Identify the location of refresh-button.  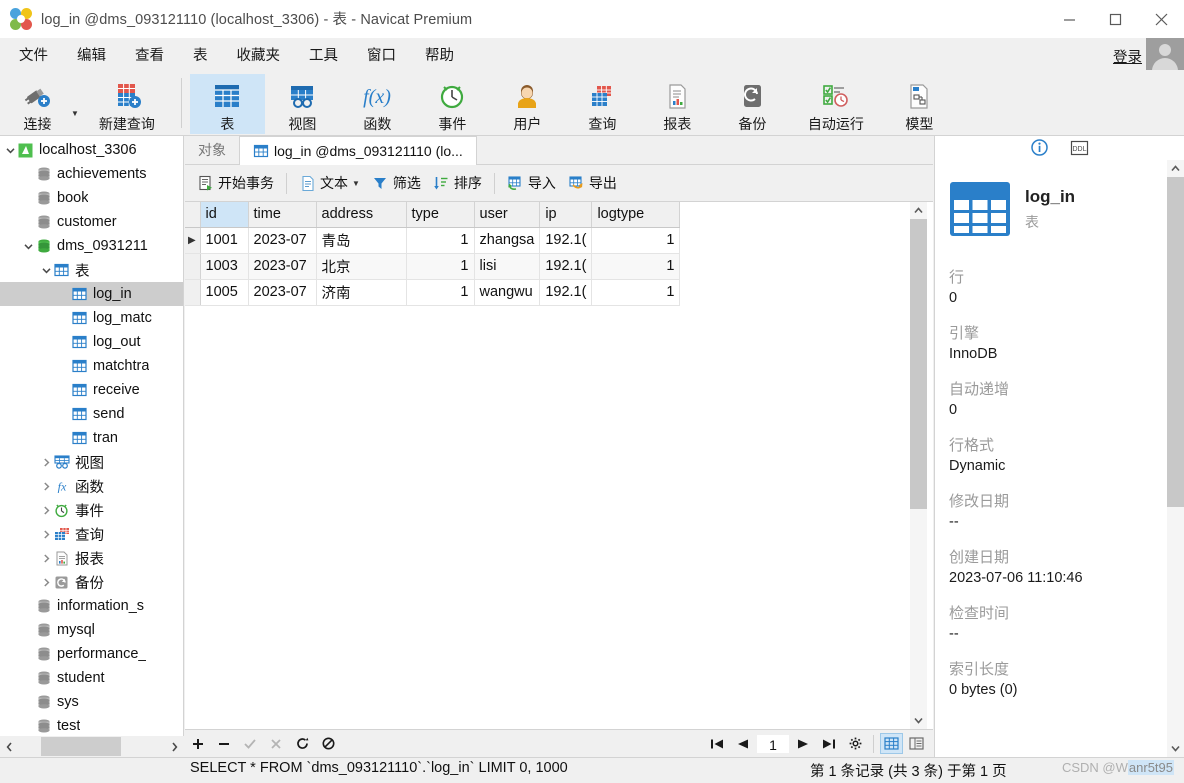
(302, 744).